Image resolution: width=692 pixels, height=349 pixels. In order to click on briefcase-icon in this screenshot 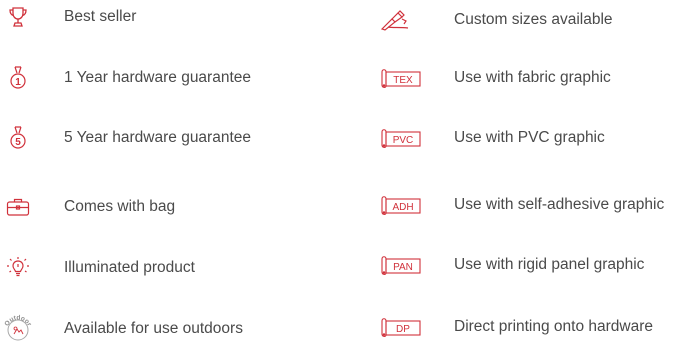, I will do `click(19, 207)`.